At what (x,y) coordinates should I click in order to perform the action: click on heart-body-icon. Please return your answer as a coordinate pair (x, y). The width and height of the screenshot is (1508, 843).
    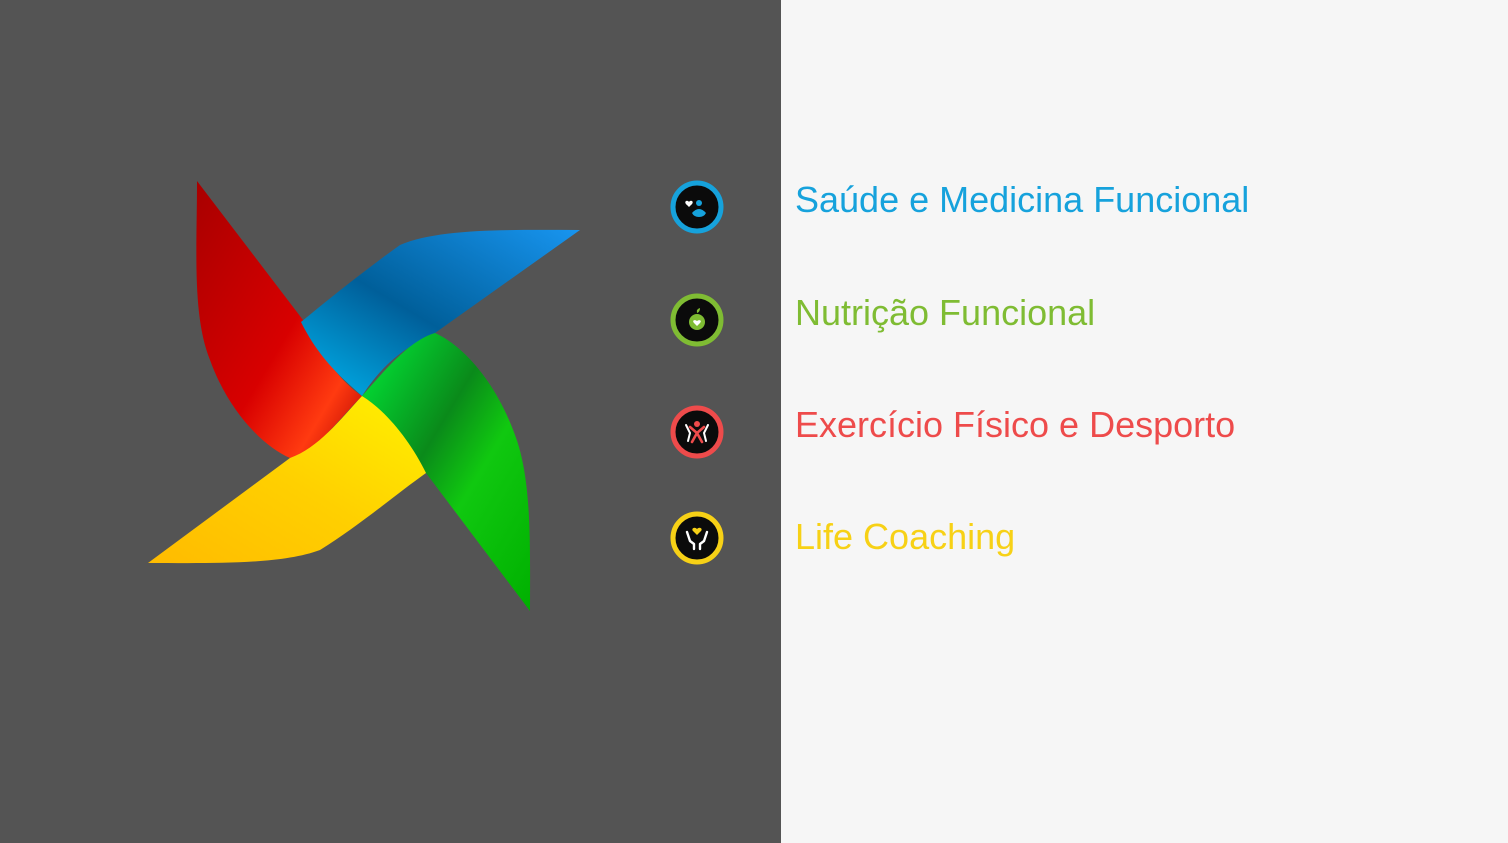
    Looking at the image, I should click on (697, 207).